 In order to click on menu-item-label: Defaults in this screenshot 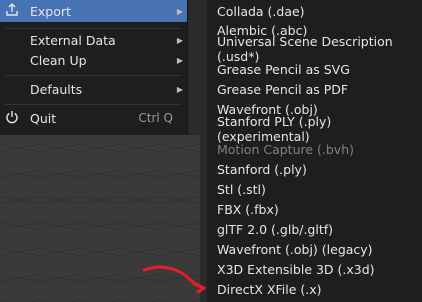, I will do `click(56, 89)`.